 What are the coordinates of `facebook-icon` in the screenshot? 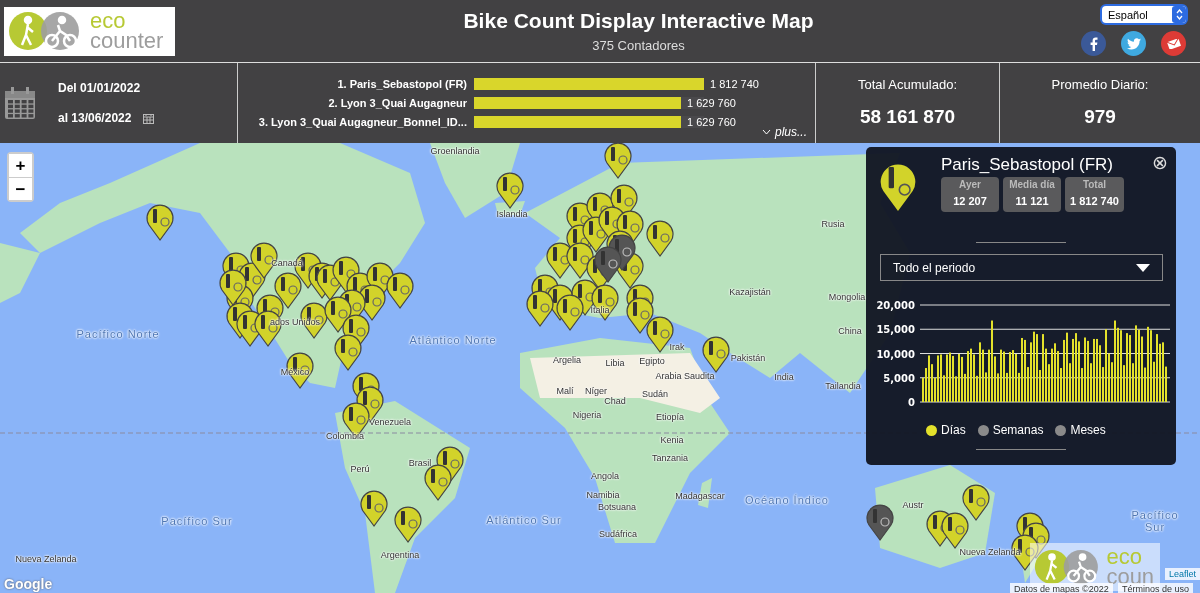 It's located at (1093, 43).